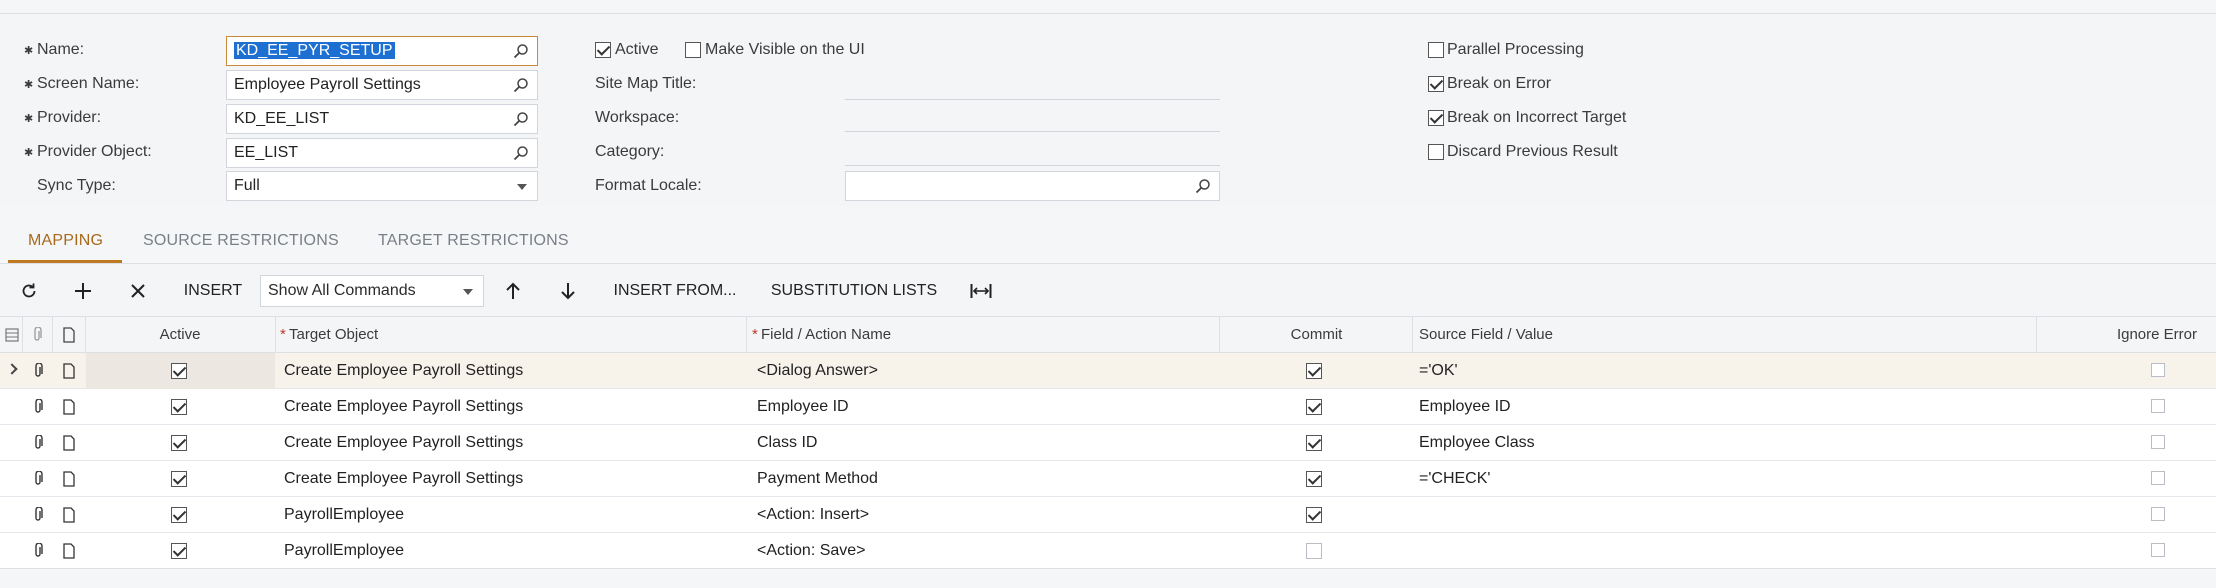 Image resolution: width=2216 pixels, height=588 pixels. What do you see at coordinates (29, 119) in the screenshot?
I see `required-marker: ✱` at bounding box center [29, 119].